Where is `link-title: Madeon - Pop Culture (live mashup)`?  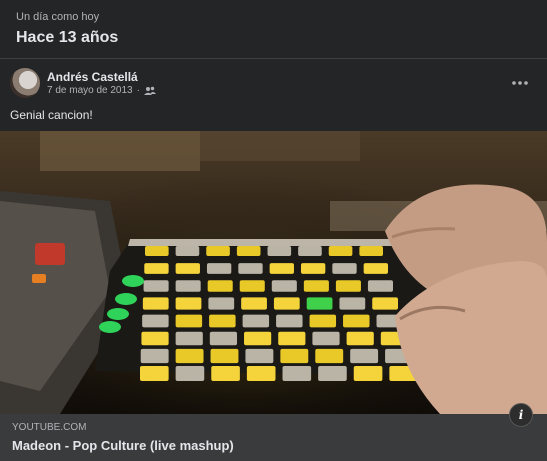 link-title: Madeon - Pop Culture (live mashup) is located at coordinates (123, 445).